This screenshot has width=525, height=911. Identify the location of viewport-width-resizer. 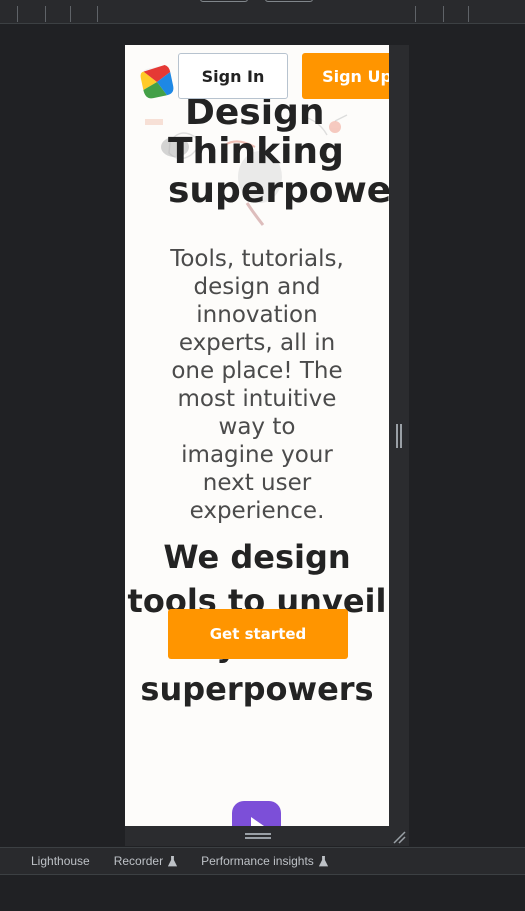
(399, 445).